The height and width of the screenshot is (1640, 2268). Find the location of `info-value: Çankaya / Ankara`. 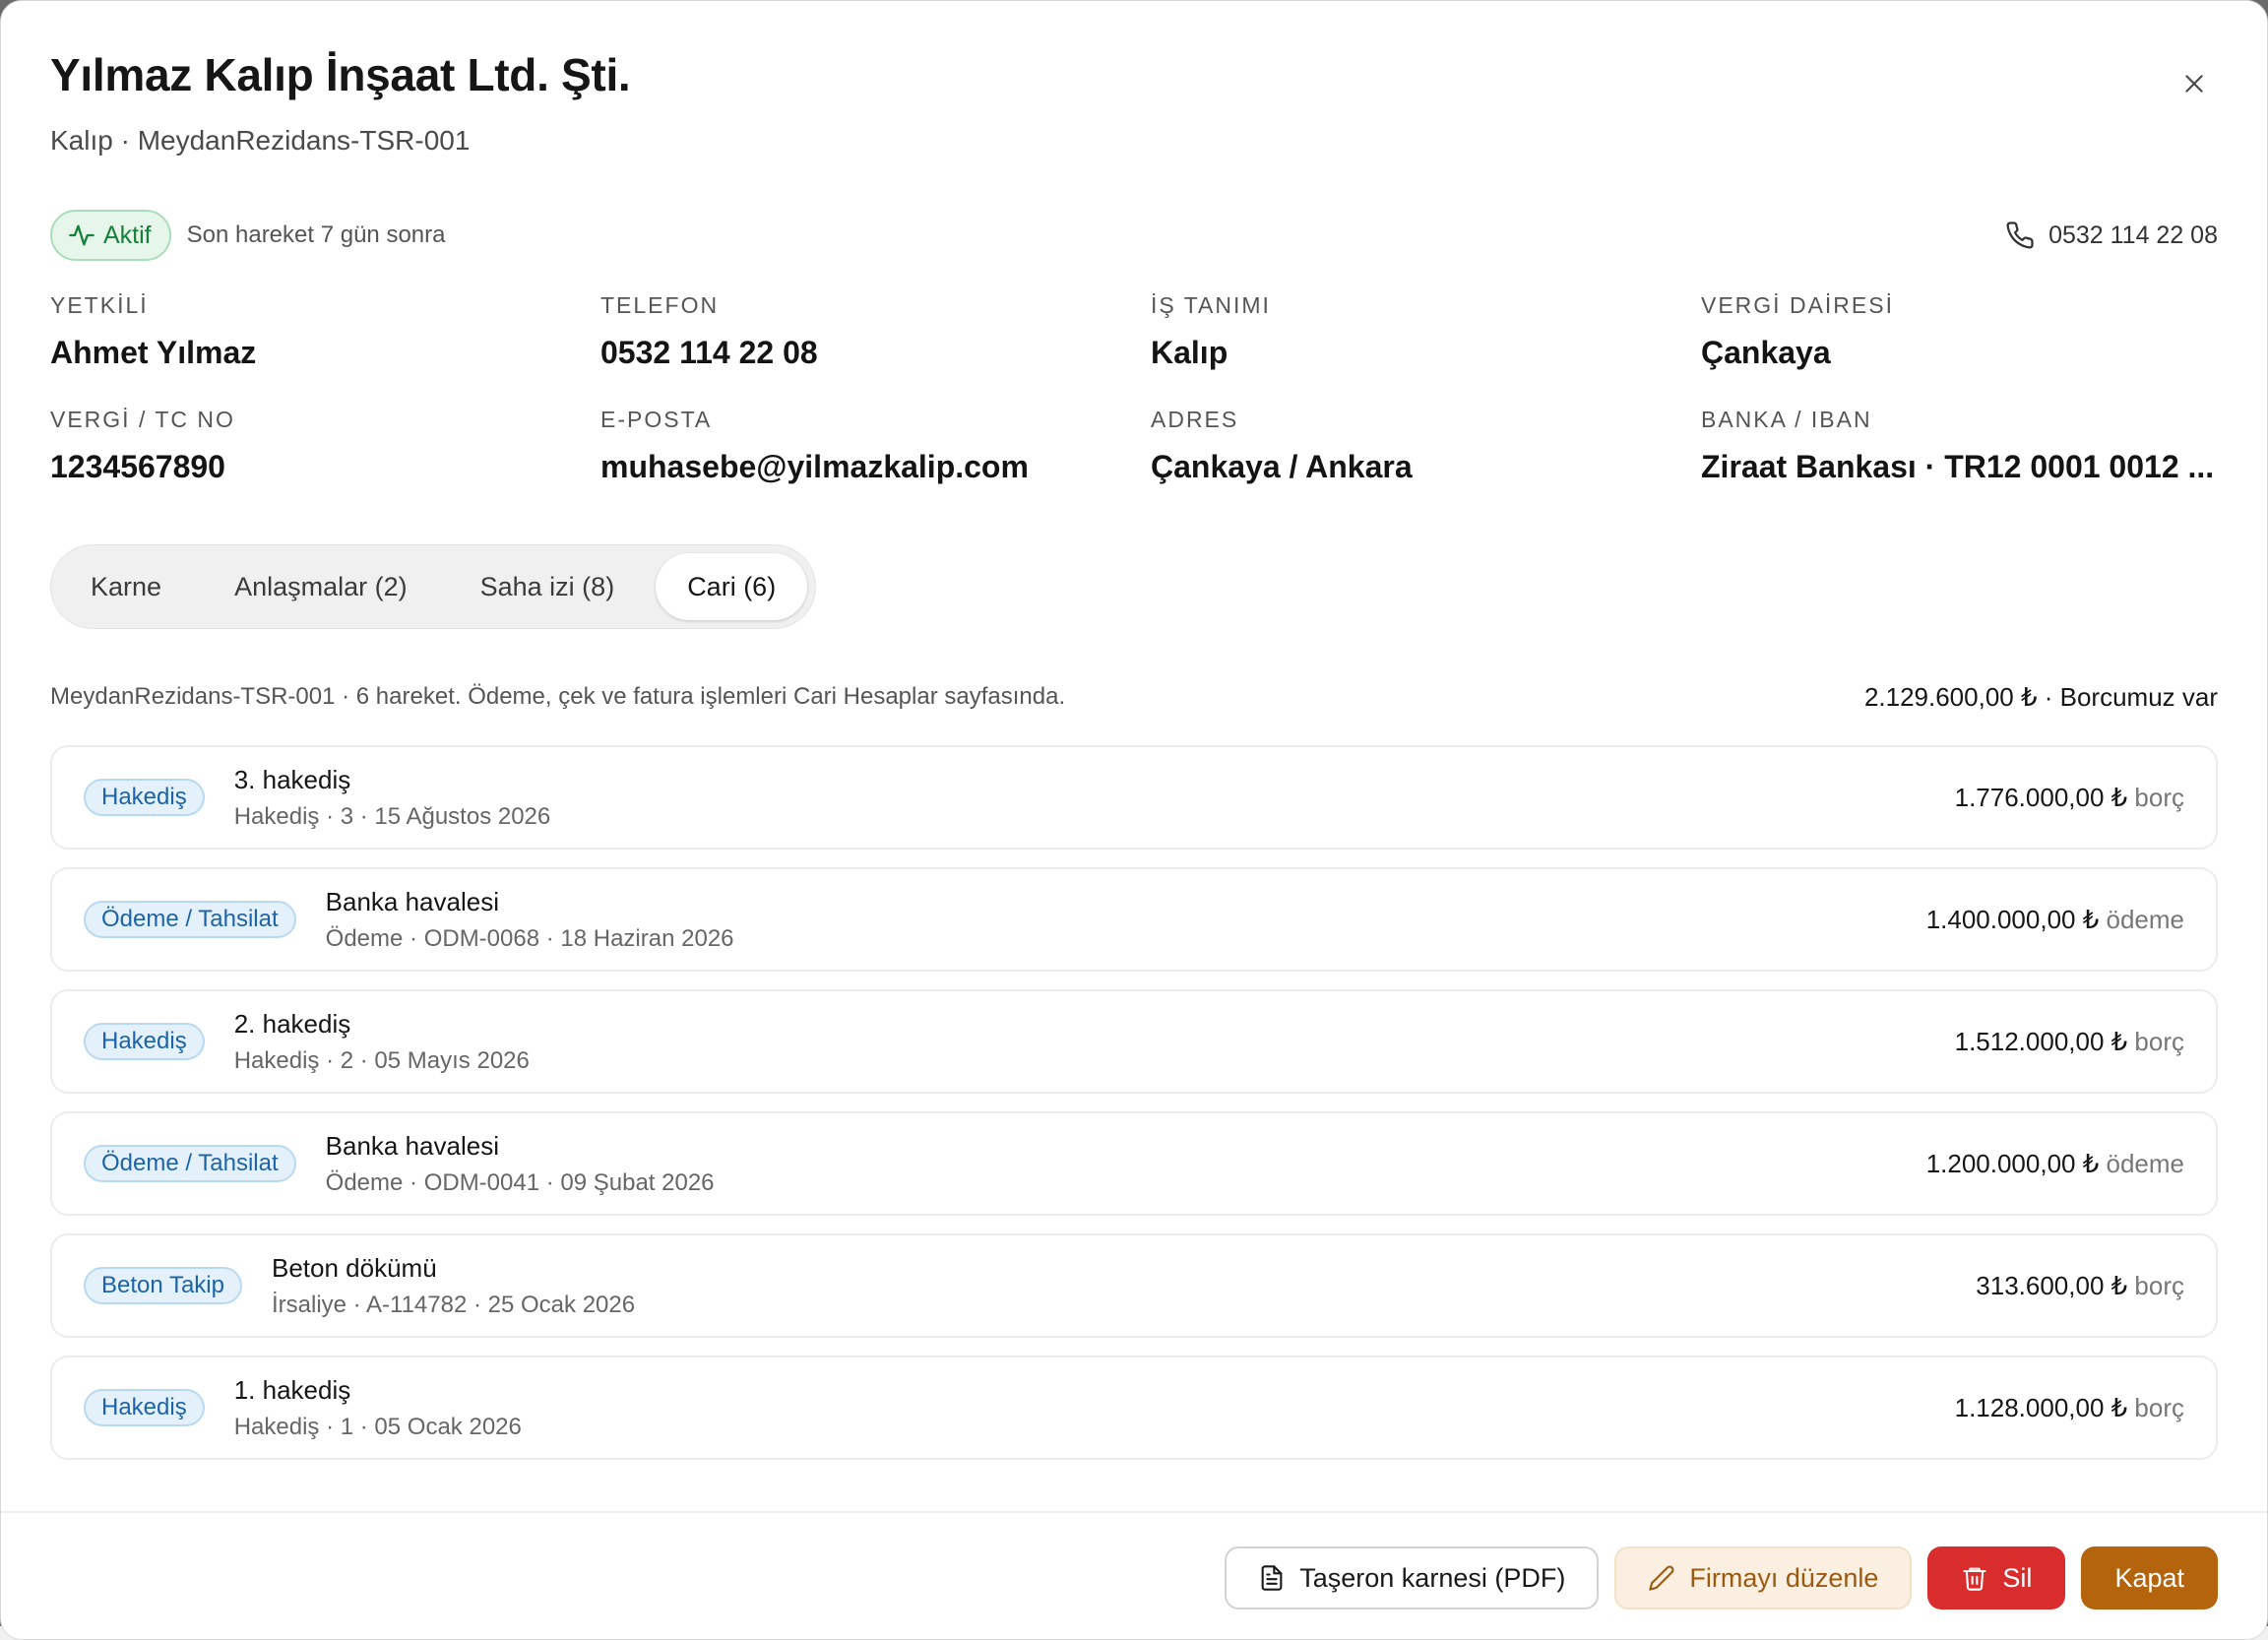

info-value: Çankaya / Ankara is located at coordinates (1282, 466).